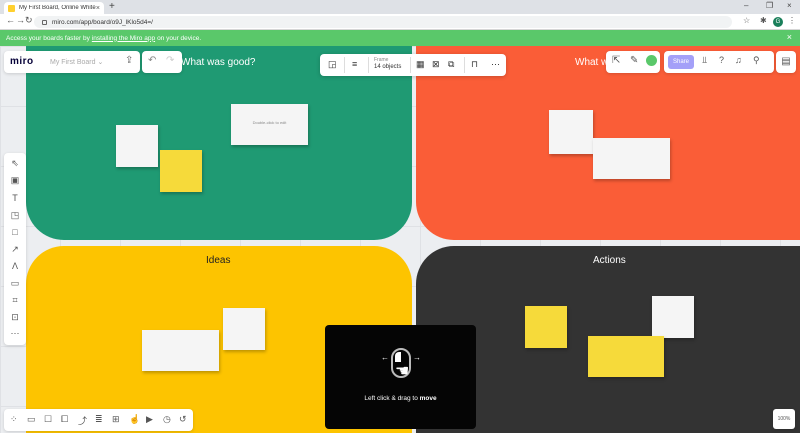  What do you see at coordinates (420, 64) in the screenshot?
I see `layout-icon: ▦` at bounding box center [420, 64].